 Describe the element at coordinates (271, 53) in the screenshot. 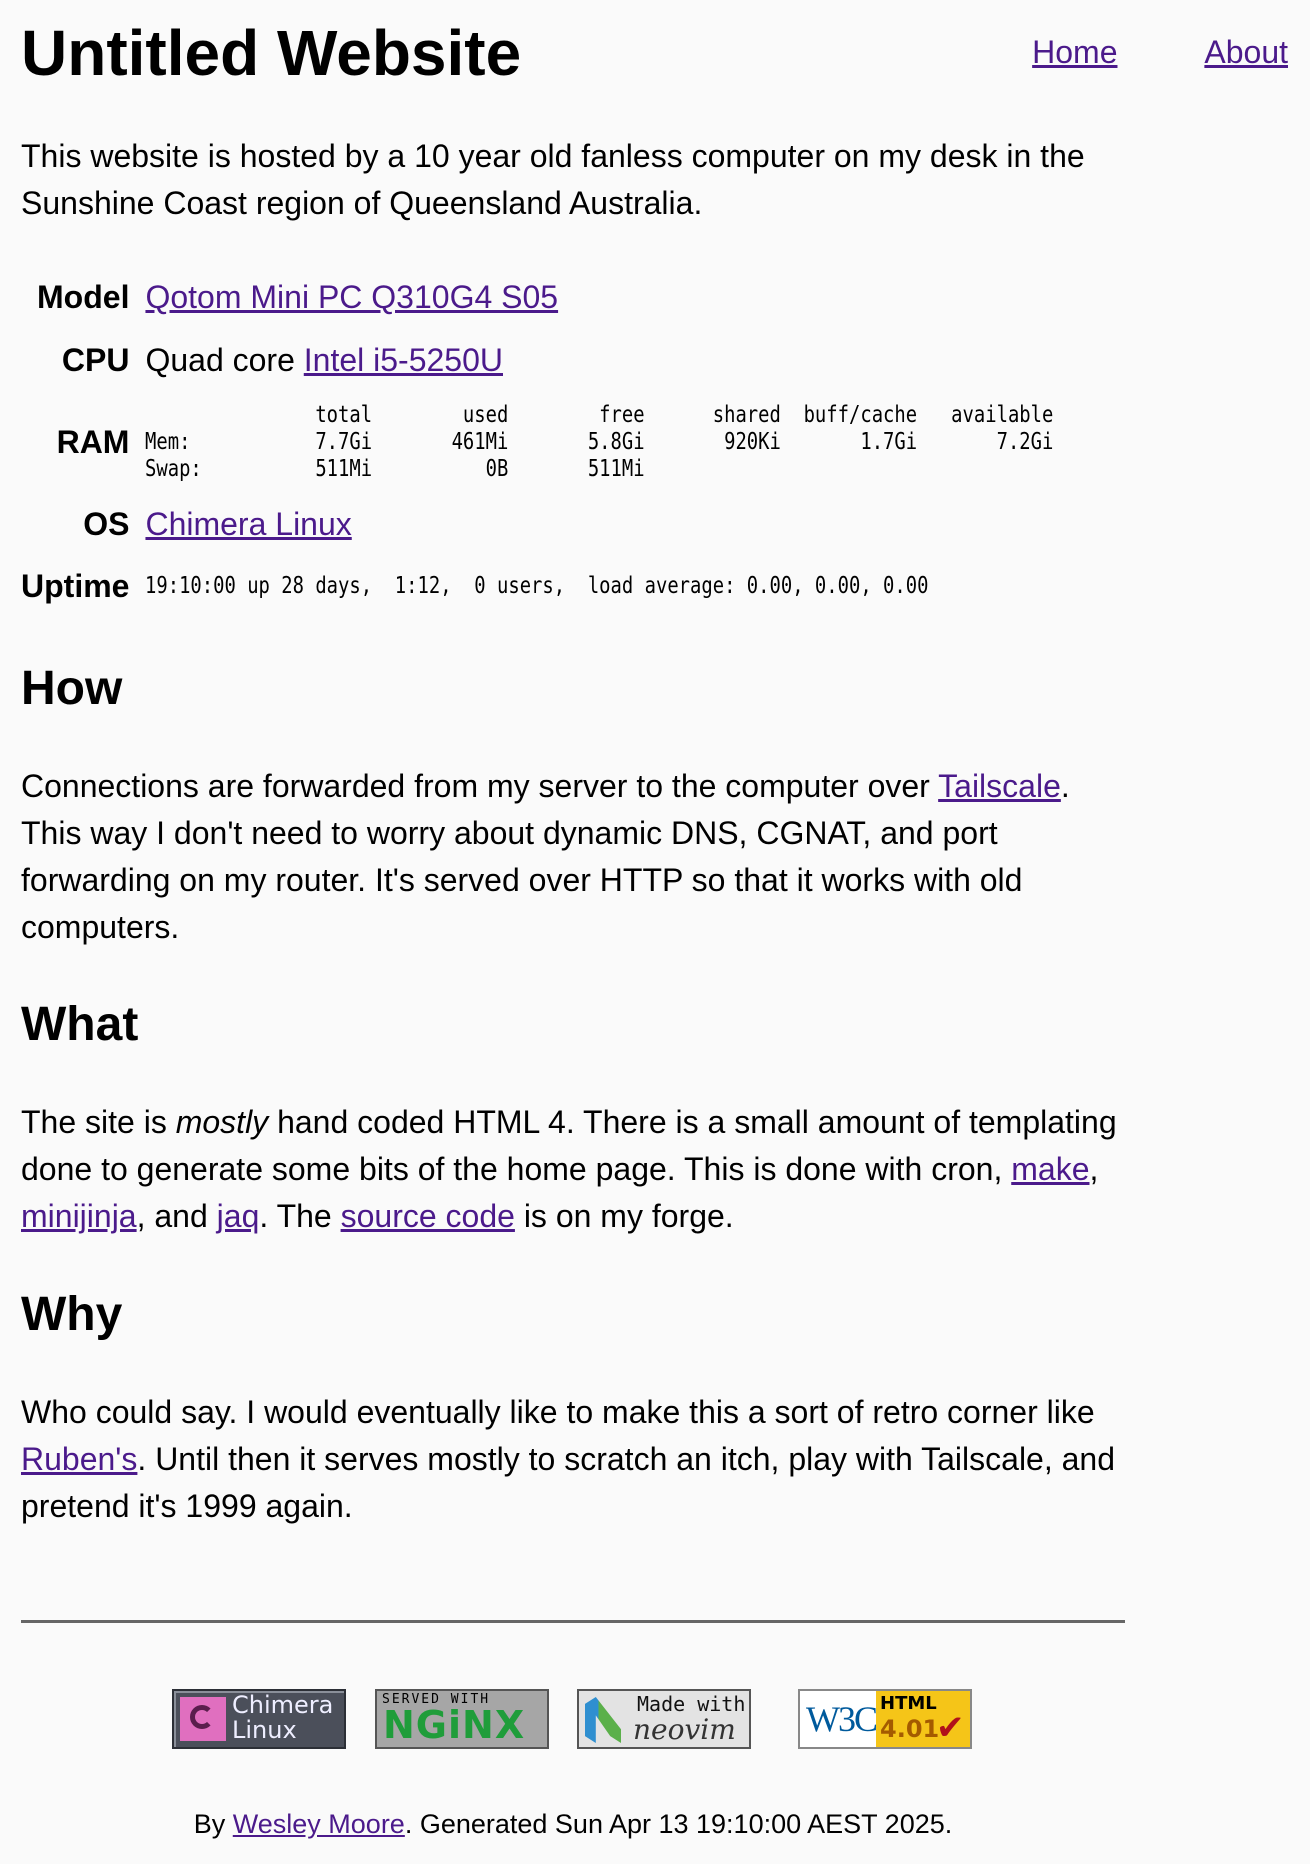

I see `site-title: Untitled Website` at that location.